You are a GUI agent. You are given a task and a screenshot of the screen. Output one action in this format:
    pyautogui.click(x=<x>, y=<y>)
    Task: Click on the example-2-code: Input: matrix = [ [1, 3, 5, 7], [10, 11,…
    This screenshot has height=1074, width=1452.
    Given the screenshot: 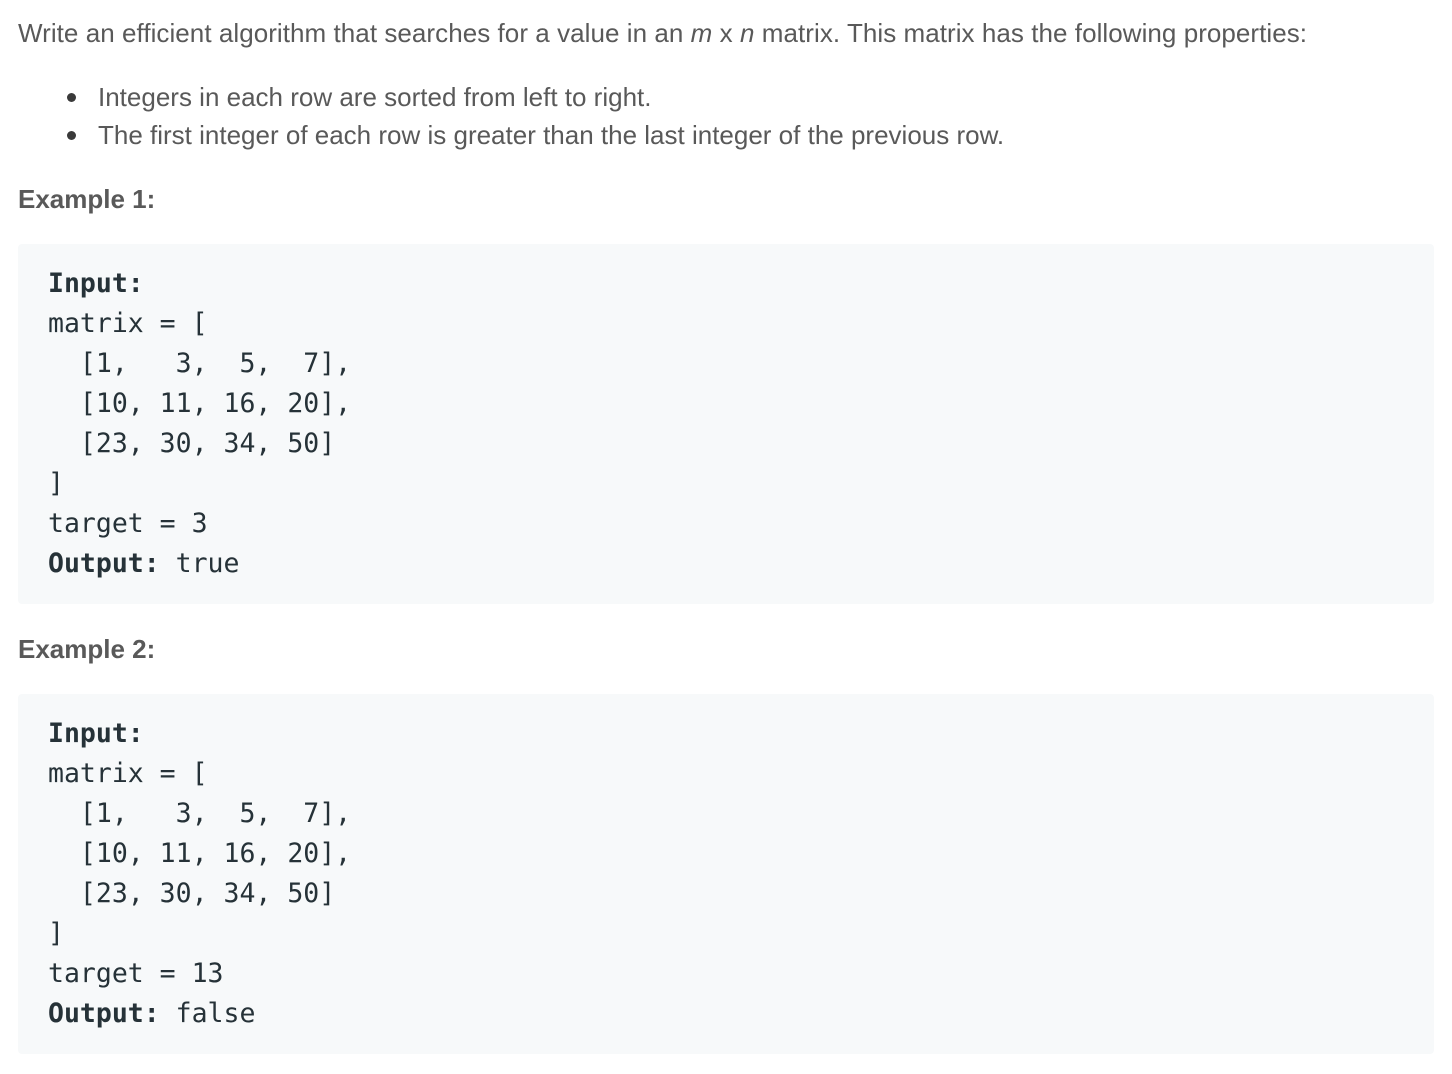 What is the action you would take?
    pyautogui.click(x=199, y=874)
    